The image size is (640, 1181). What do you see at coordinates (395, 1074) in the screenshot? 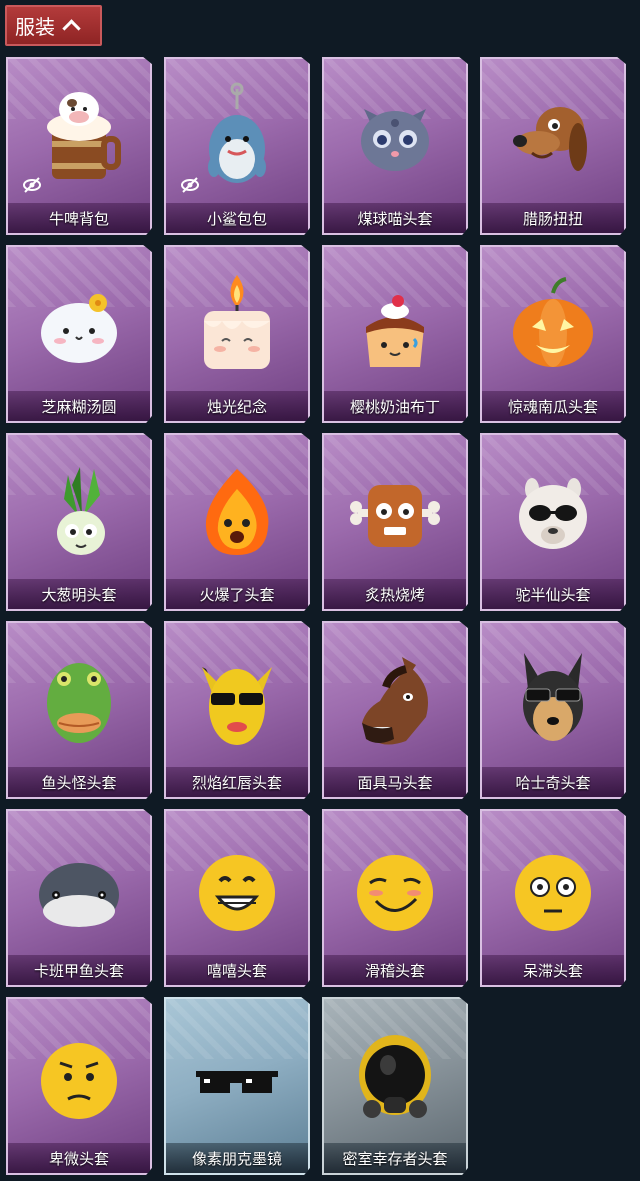
I see `gas-mask-helmet-icon` at bounding box center [395, 1074].